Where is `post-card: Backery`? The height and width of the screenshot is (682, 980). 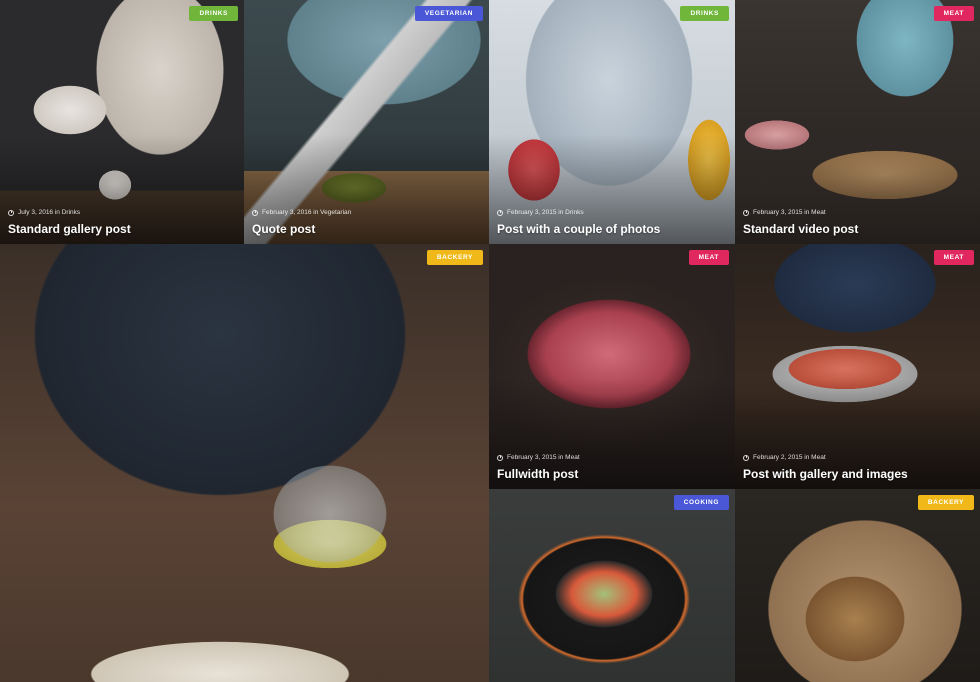 post-card: Backery is located at coordinates (857, 585).